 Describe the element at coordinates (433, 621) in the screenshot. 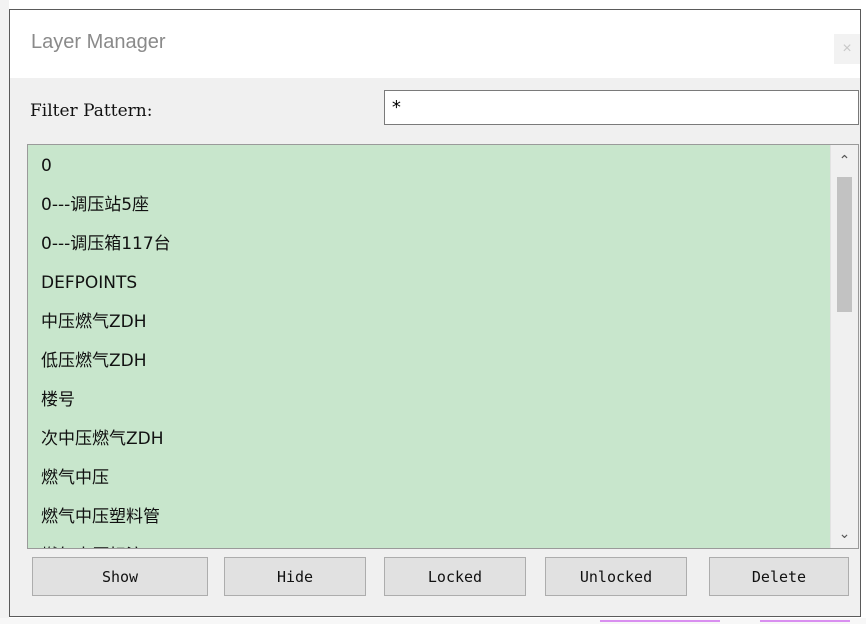

I see `background-strip-bottom` at that location.